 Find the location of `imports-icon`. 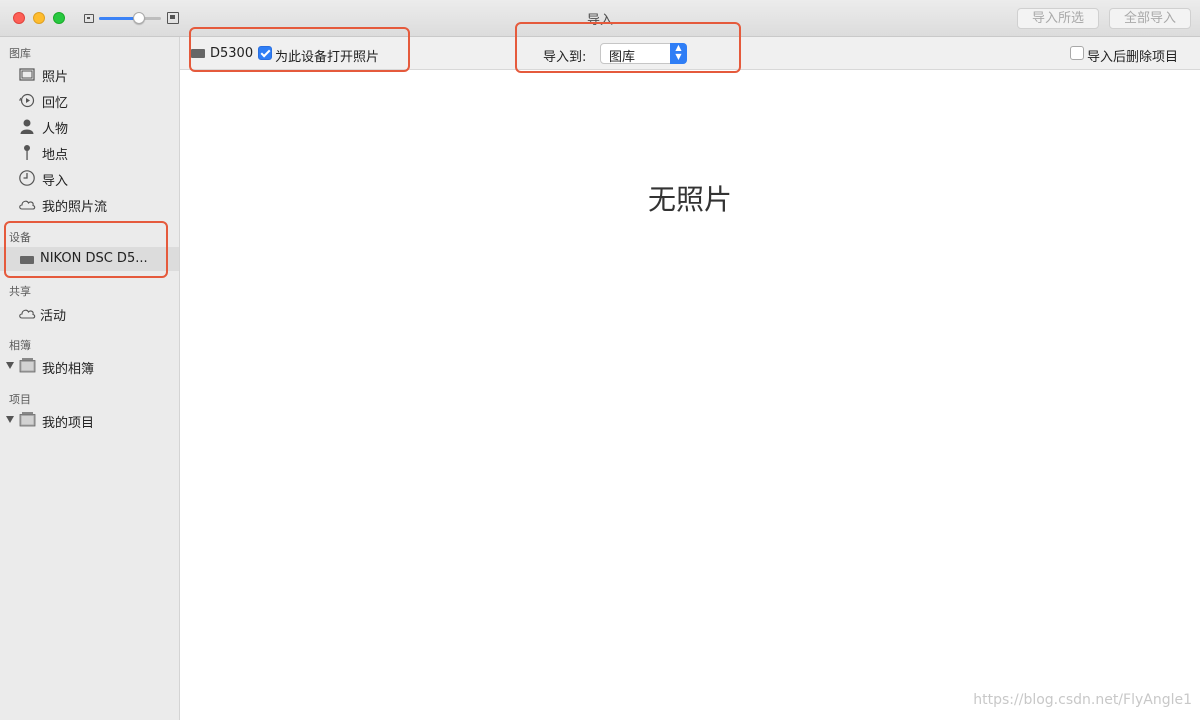

imports-icon is located at coordinates (27, 178).